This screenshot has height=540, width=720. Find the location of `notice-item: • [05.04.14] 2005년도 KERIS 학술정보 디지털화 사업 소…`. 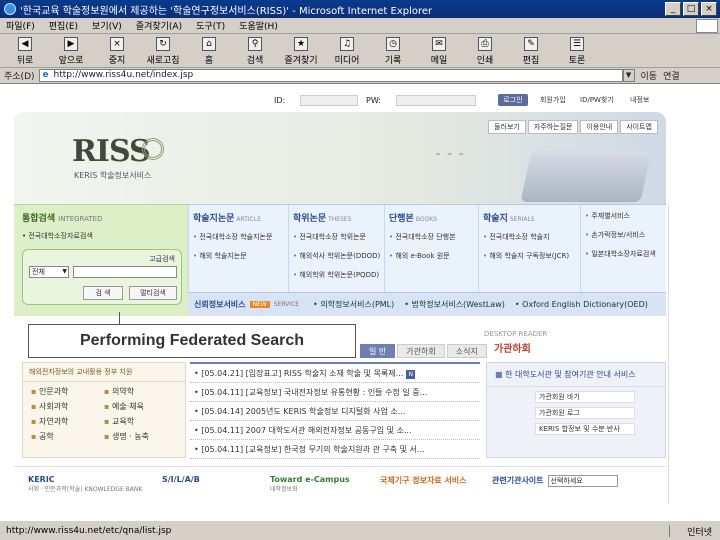

notice-item: • [05.04.14] 2005년도 KERIS 학술정보 디지털화 사업 소… is located at coordinates (335, 411).